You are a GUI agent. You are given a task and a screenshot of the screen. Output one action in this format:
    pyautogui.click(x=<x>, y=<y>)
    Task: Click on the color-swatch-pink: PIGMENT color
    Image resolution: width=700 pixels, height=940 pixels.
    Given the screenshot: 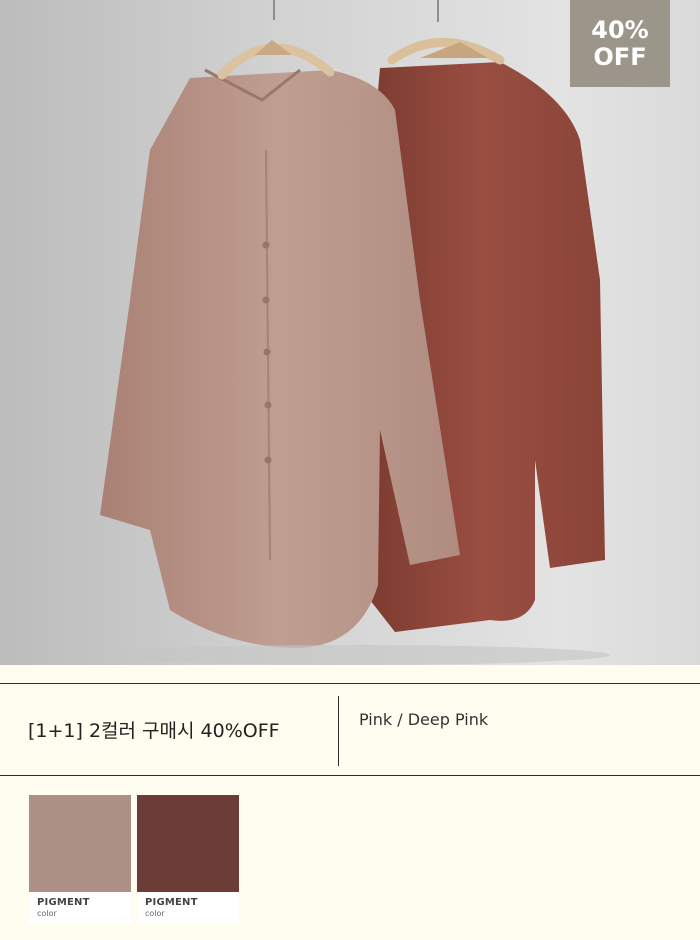 What is the action you would take?
    pyautogui.click(x=80, y=859)
    